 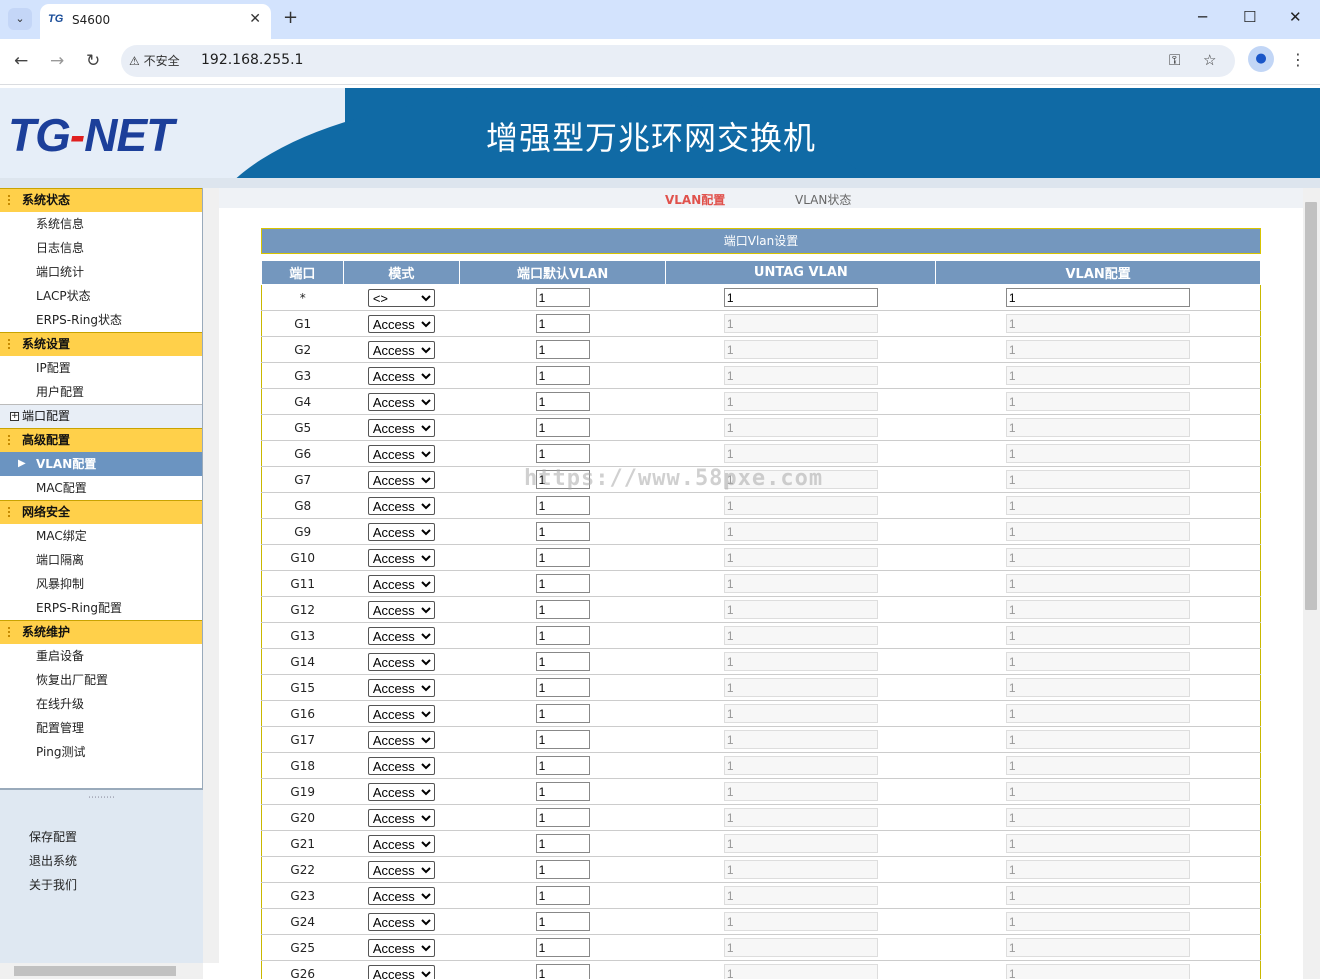 What do you see at coordinates (101, 296) in the screenshot?
I see `sidebar-item-lacp-status: LACP状态` at bounding box center [101, 296].